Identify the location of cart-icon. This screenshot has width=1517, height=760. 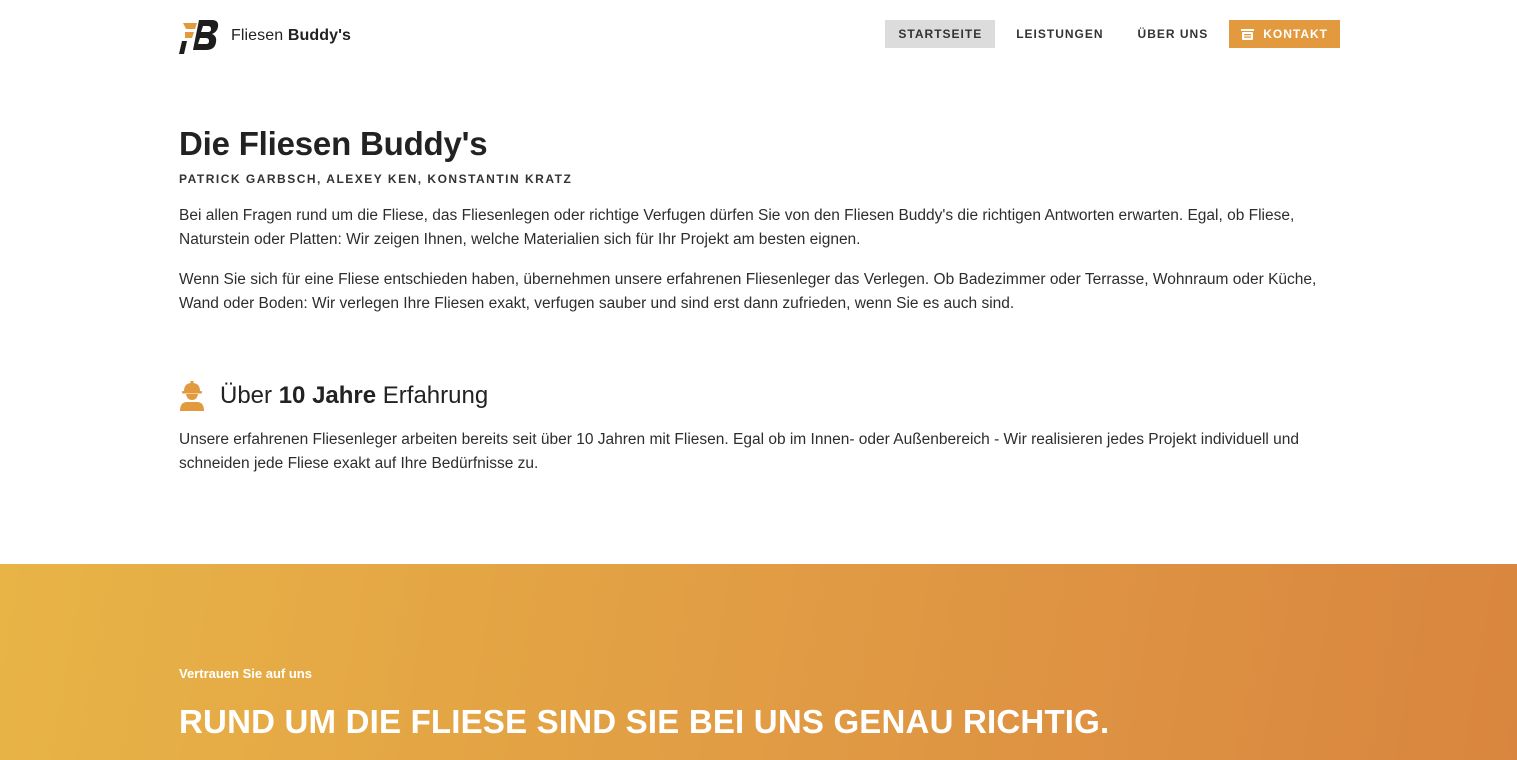
(1248, 34).